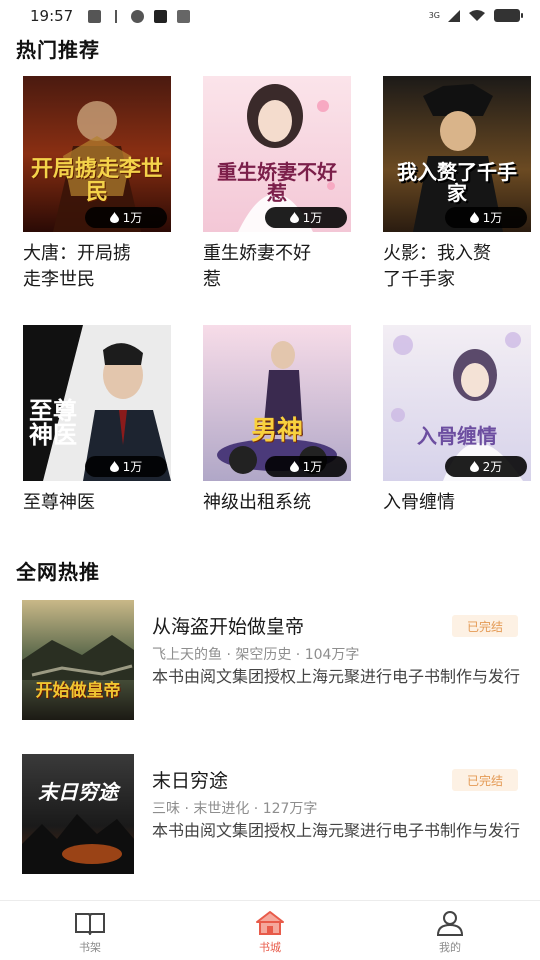 This screenshot has width=540, height=960. I want to click on section-title-hot: 热门推荐, so click(58, 50).